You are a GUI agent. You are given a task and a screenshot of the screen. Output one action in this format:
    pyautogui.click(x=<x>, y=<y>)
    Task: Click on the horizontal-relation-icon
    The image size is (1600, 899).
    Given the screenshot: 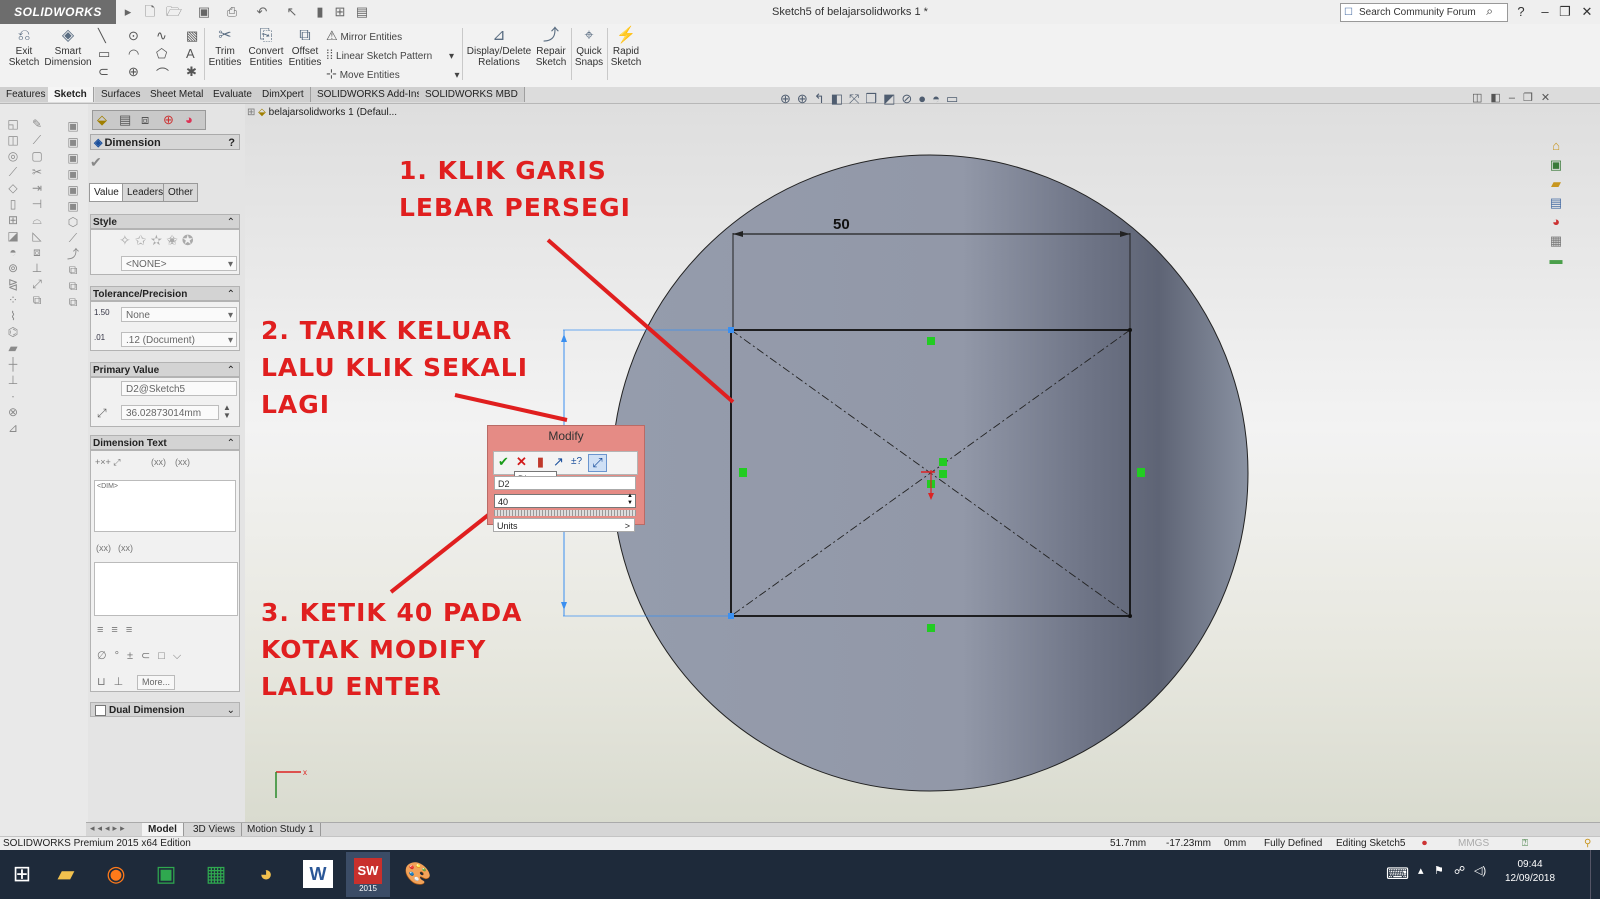 What is the action you would take?
    pyautogui.click(x=931, y=341)
    